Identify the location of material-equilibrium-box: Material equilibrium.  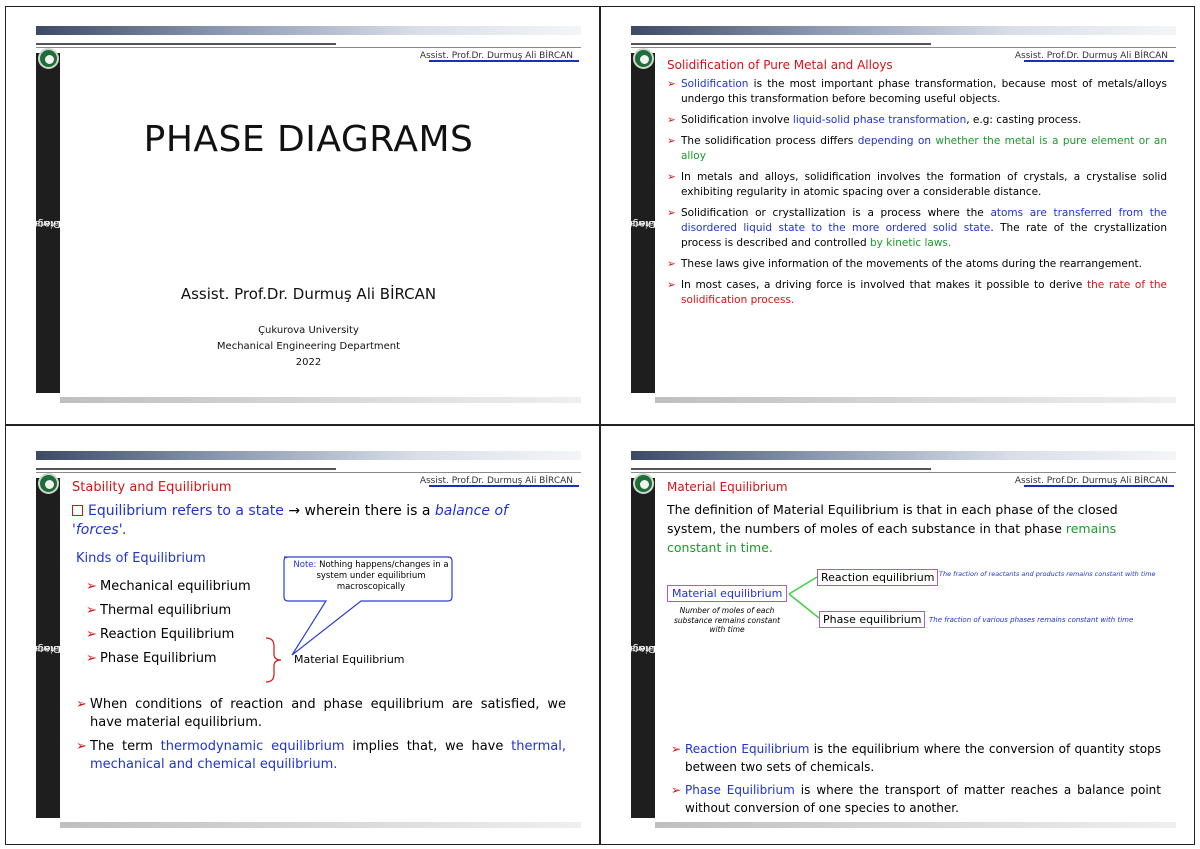
(727, 593).